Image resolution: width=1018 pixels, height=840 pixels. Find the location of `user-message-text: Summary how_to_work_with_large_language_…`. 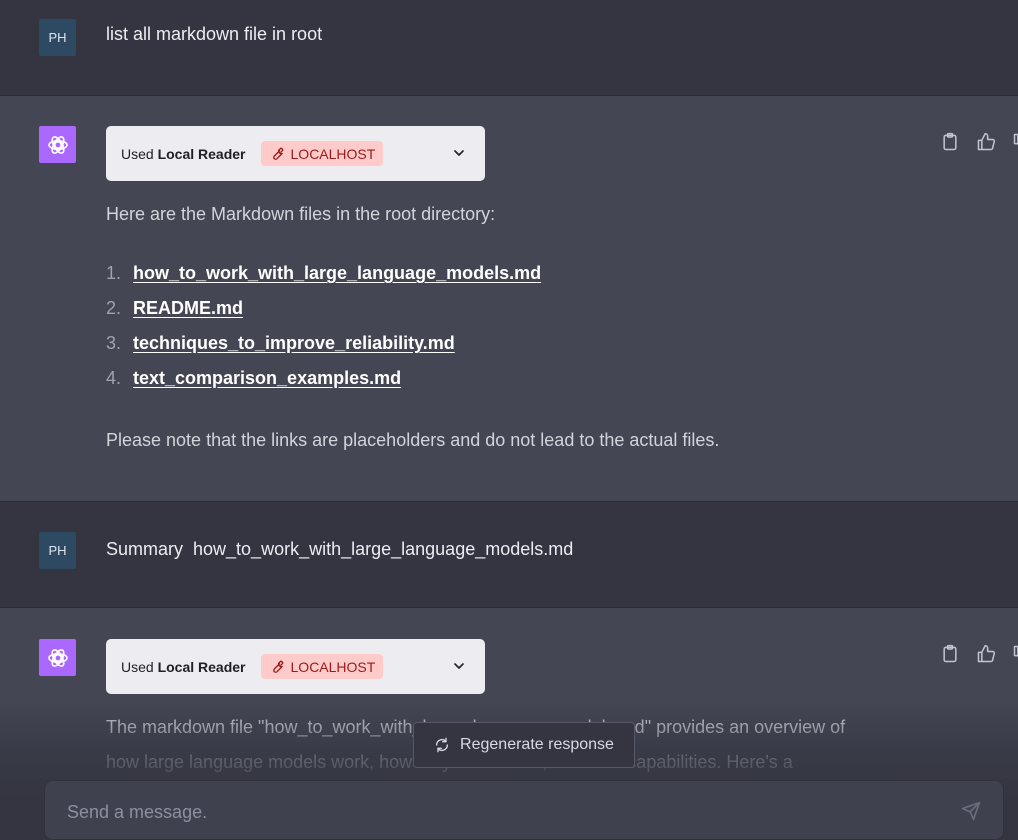

user-message-text: Summary how_to_work_with_large_language_… is located at coordinates (340, 549).